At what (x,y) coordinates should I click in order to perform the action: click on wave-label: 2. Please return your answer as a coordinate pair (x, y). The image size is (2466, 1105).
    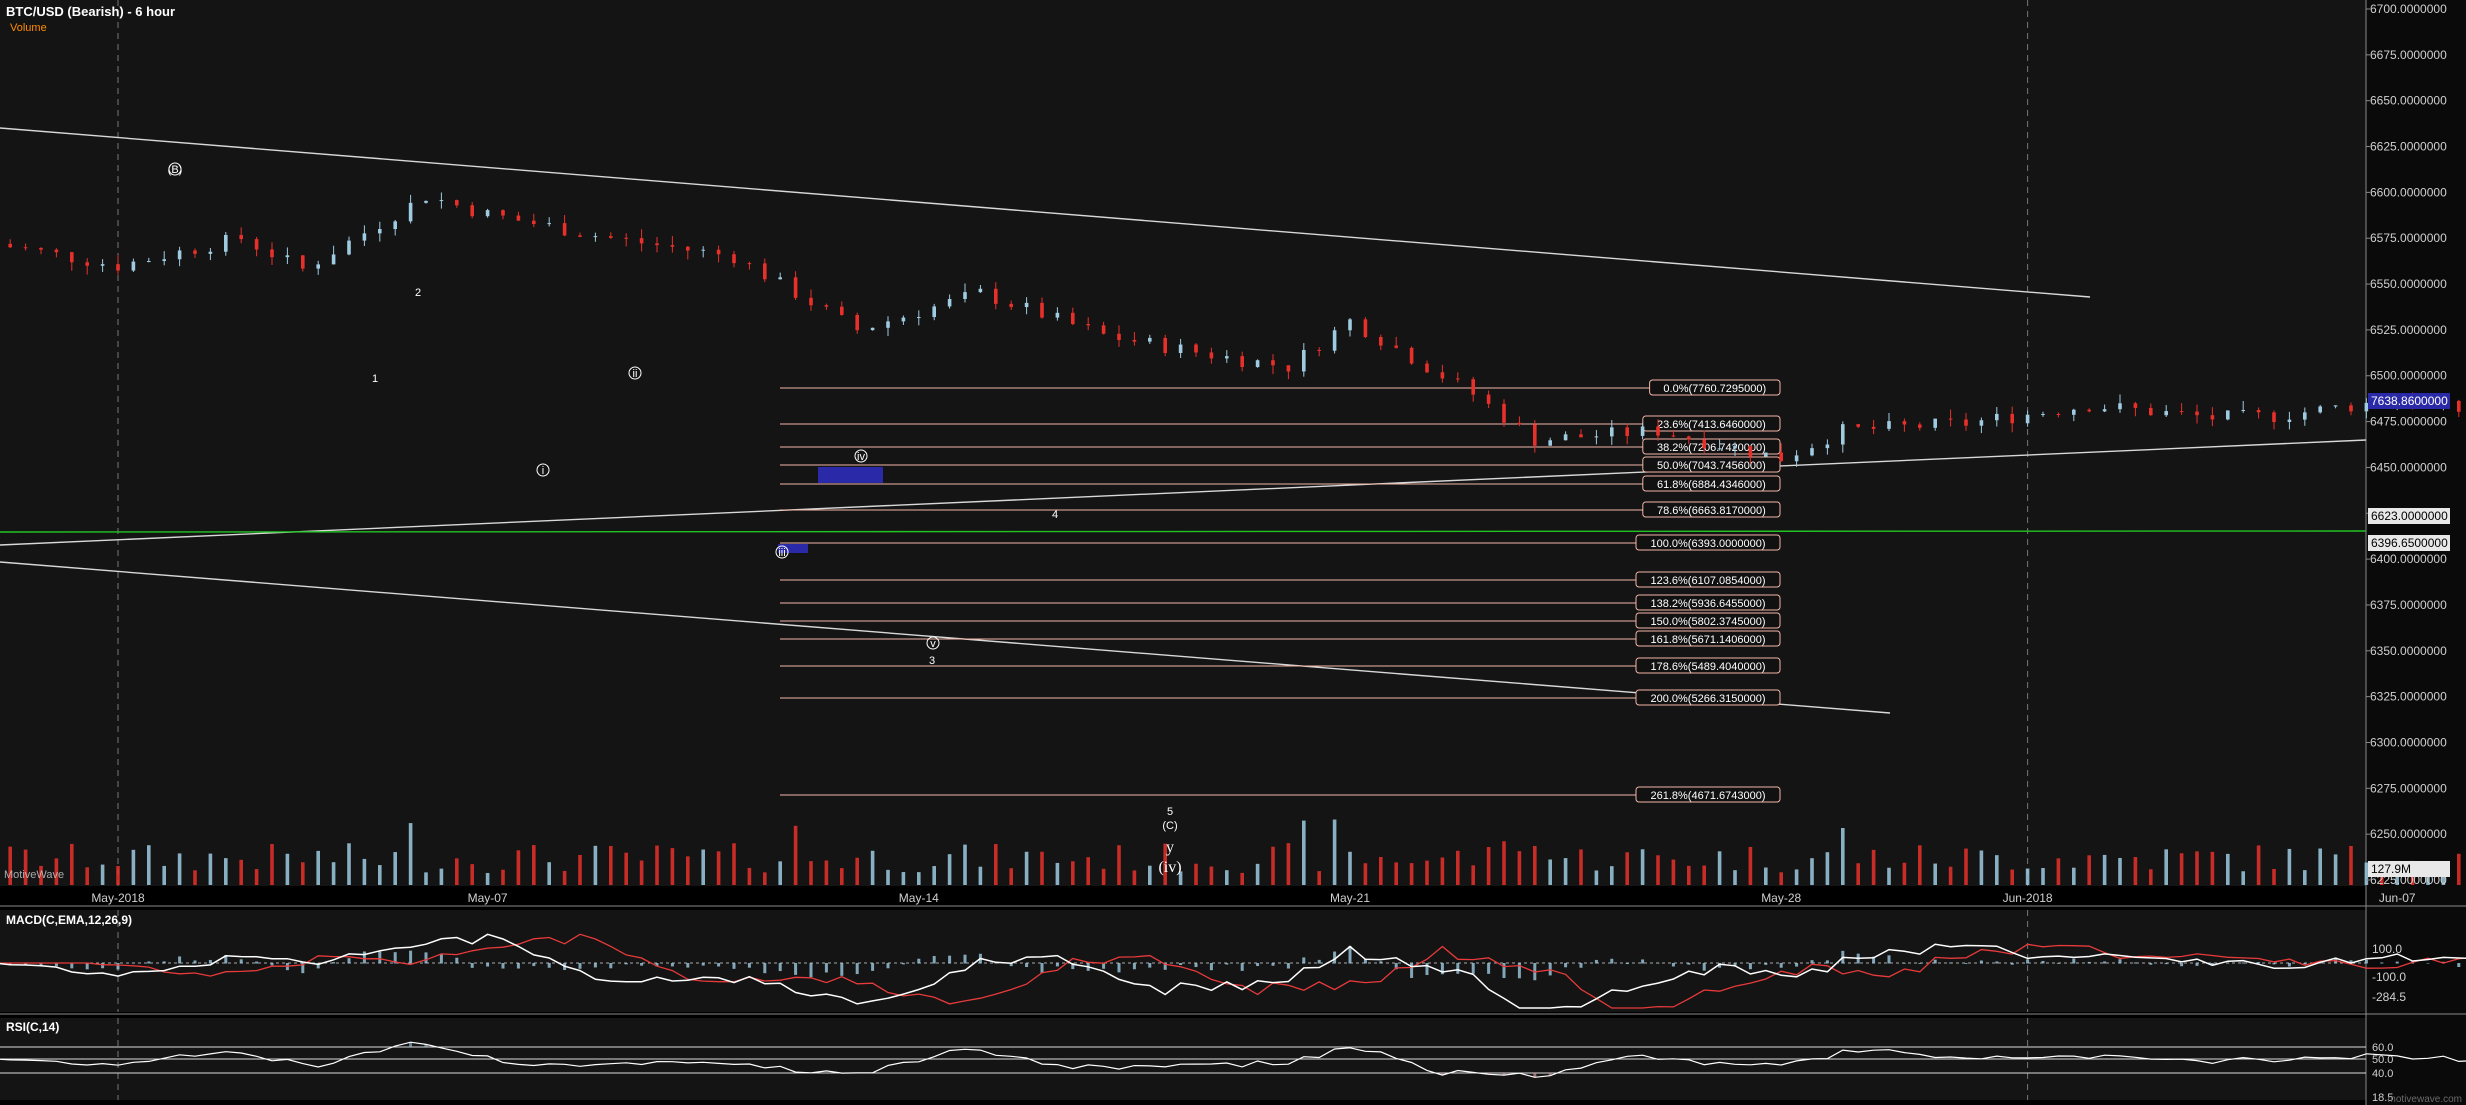
    Looking at the image, I should click on (418, 293).